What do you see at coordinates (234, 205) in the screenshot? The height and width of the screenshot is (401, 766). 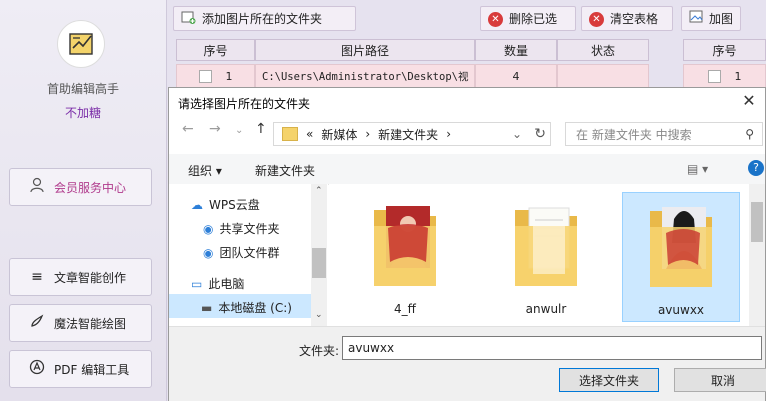 I see `nav-item-label: WPS云盘` at bounding box center [234, 205].